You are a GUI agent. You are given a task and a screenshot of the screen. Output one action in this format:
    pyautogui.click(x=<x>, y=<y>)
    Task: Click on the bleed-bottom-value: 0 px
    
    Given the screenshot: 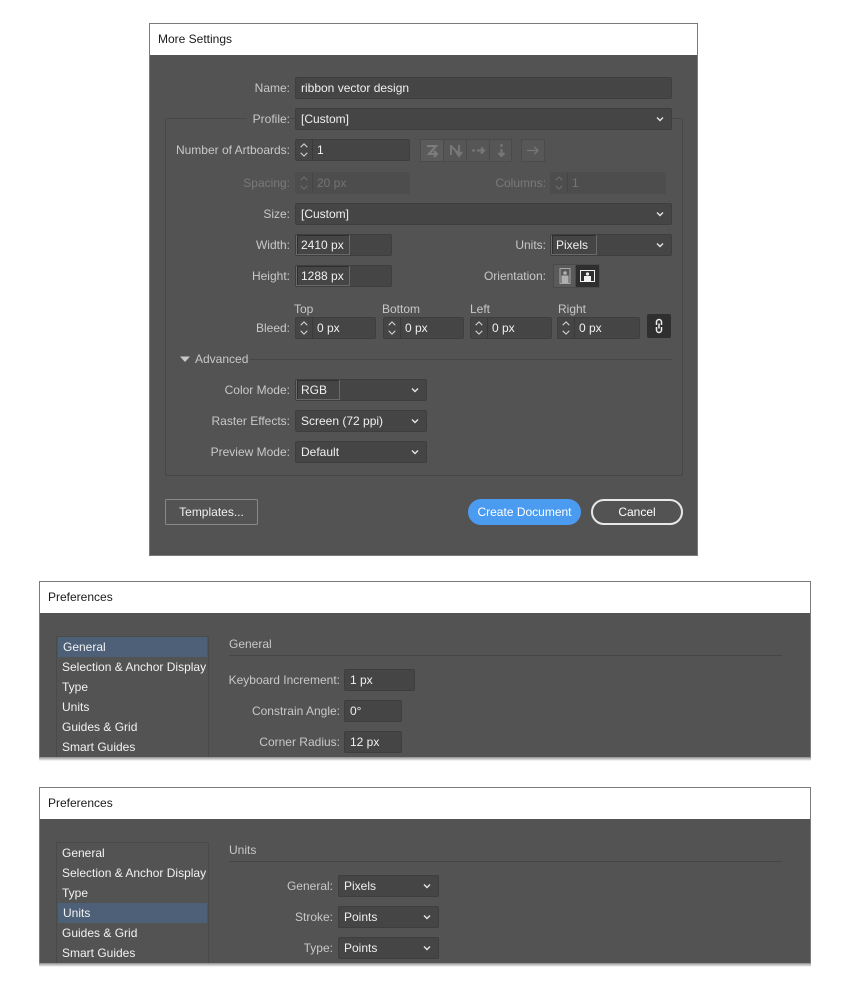 What is the action you would take?
    pyautogui.click(x=416, y=328)
    